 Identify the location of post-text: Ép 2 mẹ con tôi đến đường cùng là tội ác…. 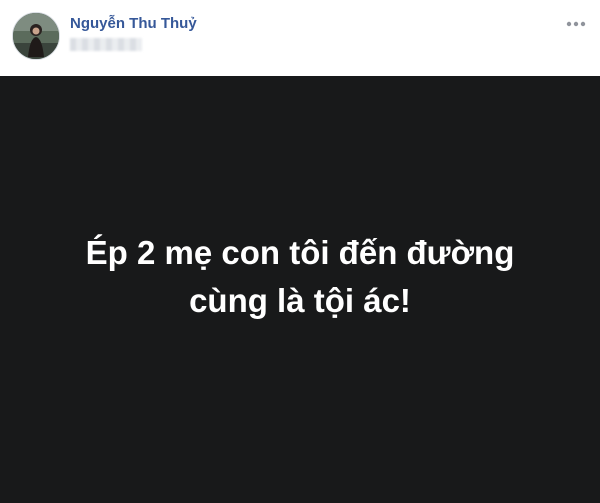
(300, 277).